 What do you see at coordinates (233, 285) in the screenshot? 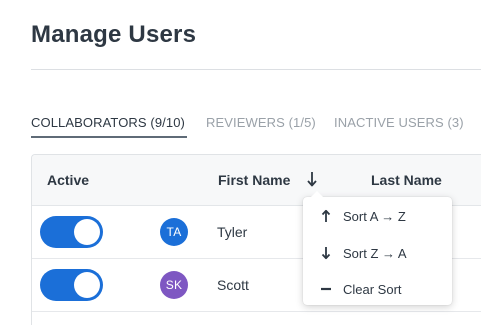
I see `first-name-cell: Scott` at bounding box center [233, 285].